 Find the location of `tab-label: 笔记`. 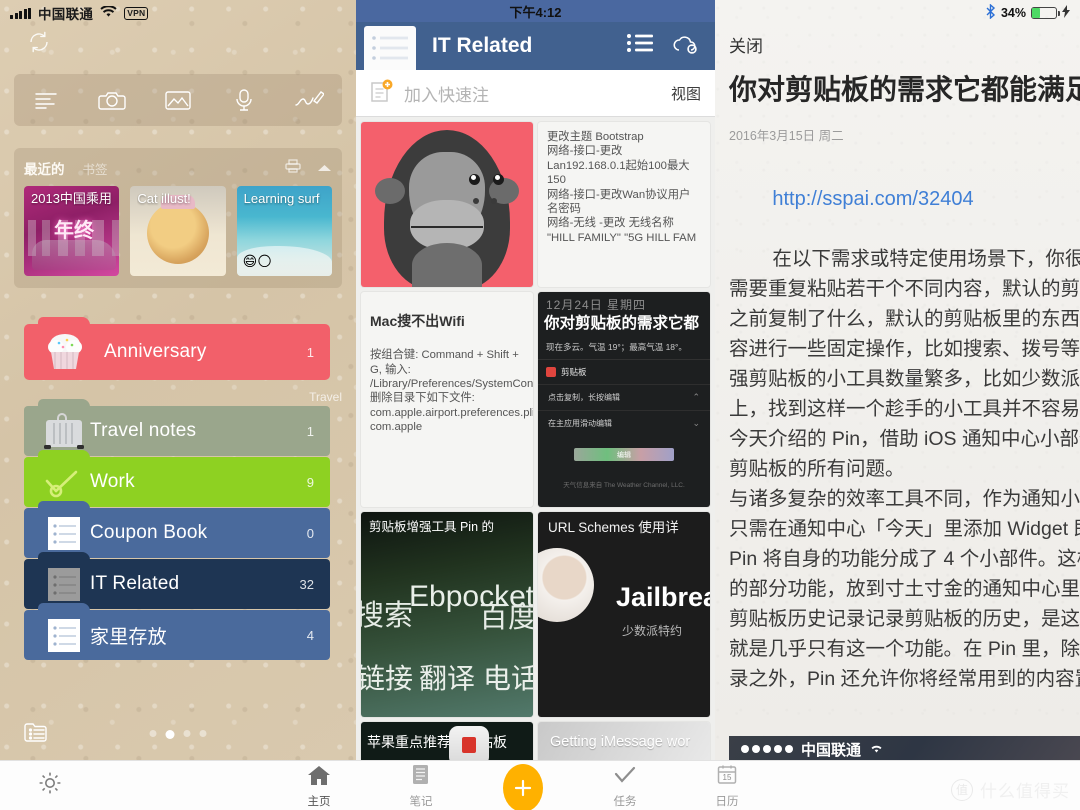

tab-label: 笔记 is located at coordinates (421, 801).